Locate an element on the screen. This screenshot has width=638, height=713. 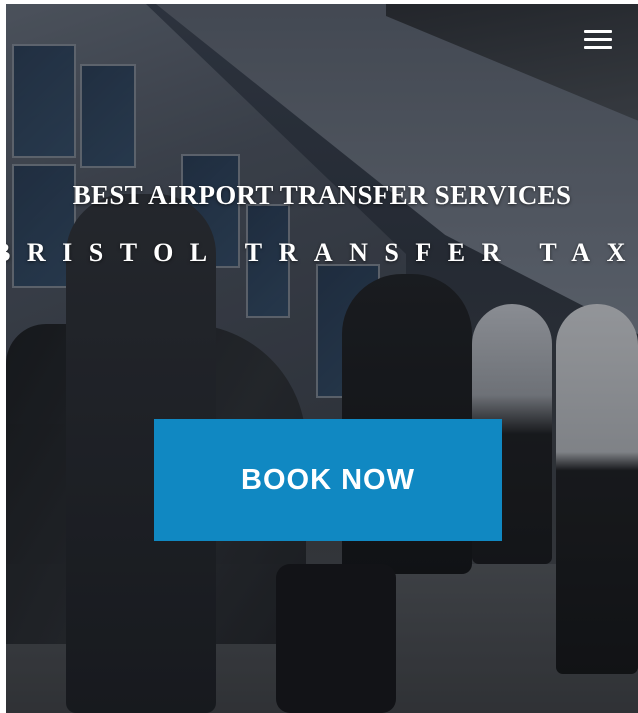
hamburger-menu-icon is located at coordinates (598, 41).